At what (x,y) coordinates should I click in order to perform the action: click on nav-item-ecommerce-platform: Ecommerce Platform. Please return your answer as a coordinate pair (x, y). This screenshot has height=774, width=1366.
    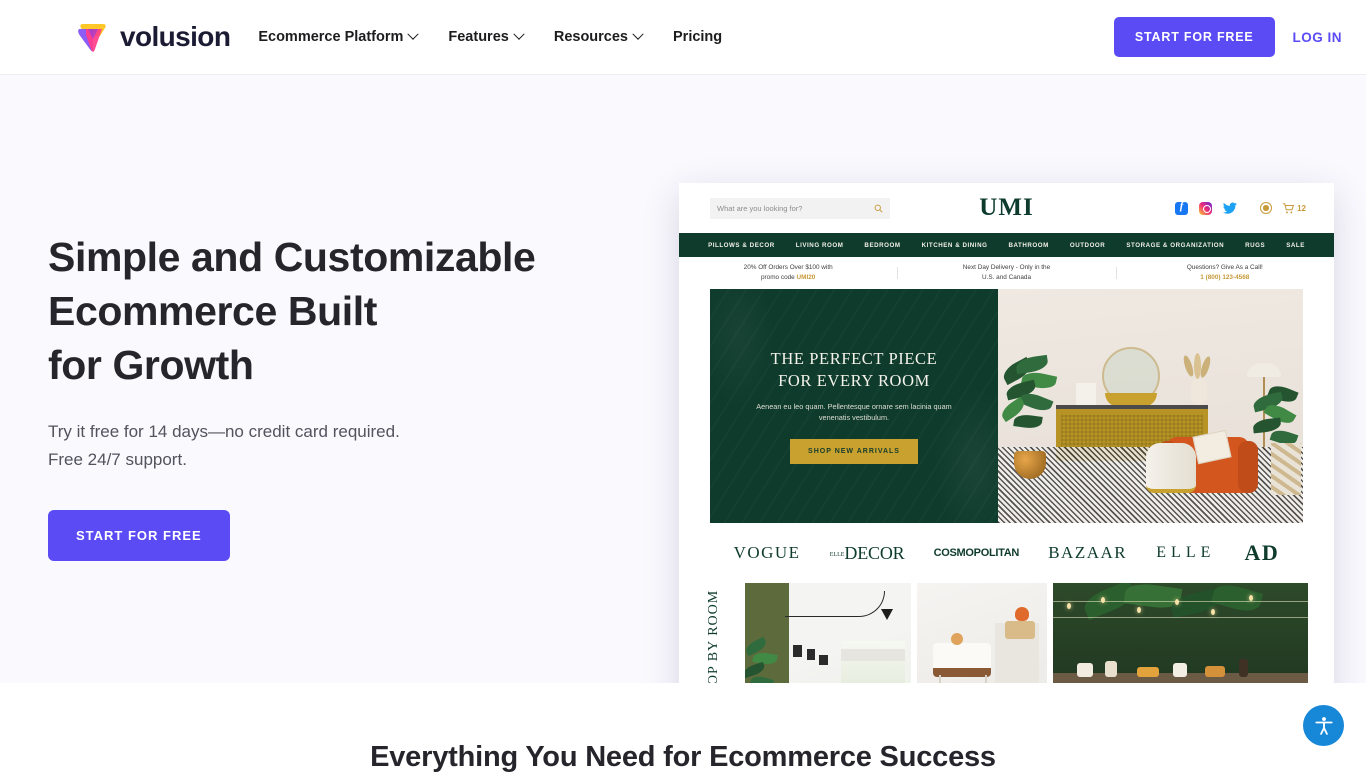
    Looking at the image, I should click on (339, 36).